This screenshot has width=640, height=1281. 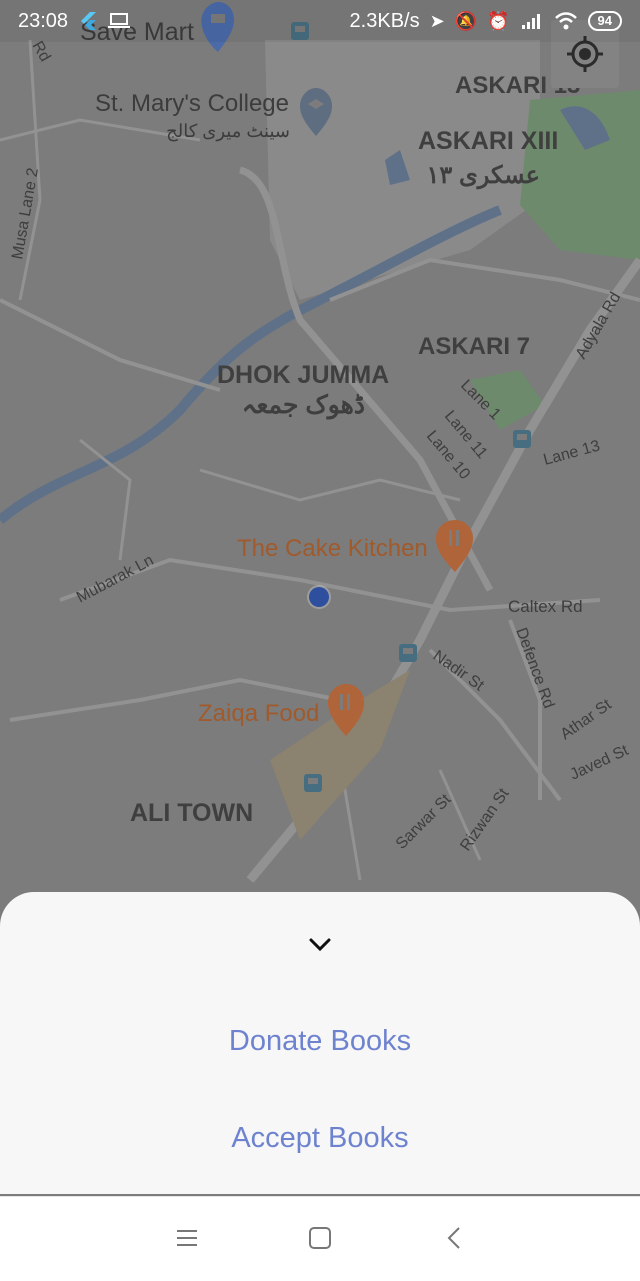 I want to click on label-zaiqa-food: Zaiqa Food, so click(x=258, y=713).